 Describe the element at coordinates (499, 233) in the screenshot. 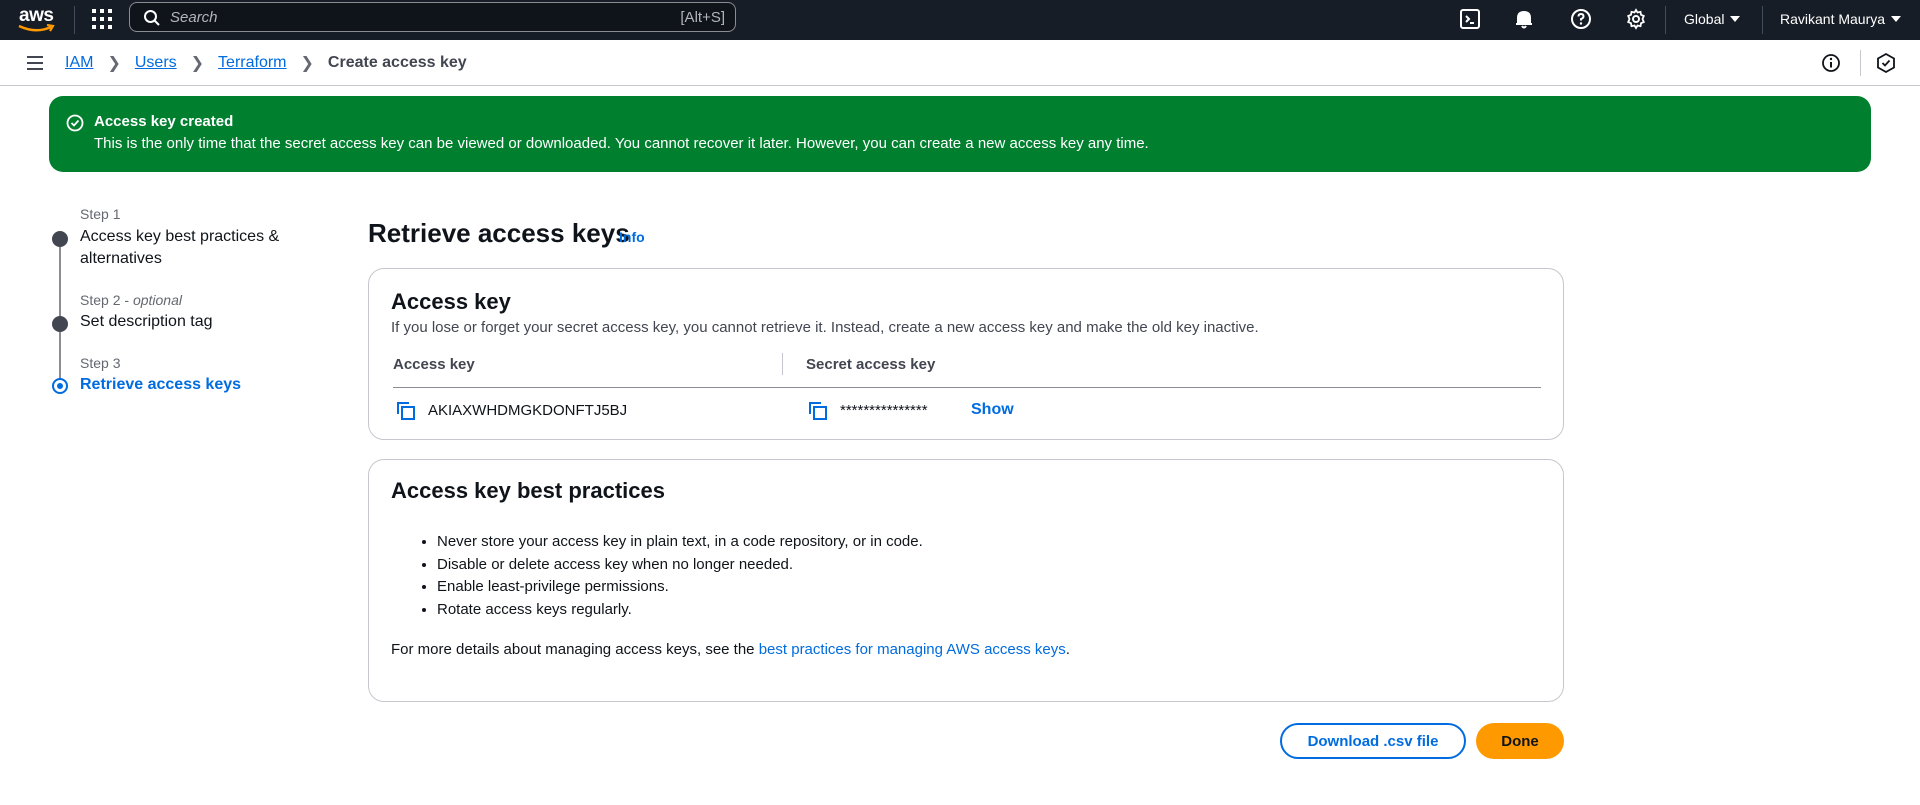

I see `page-title: Retrieve access keys` at that location.